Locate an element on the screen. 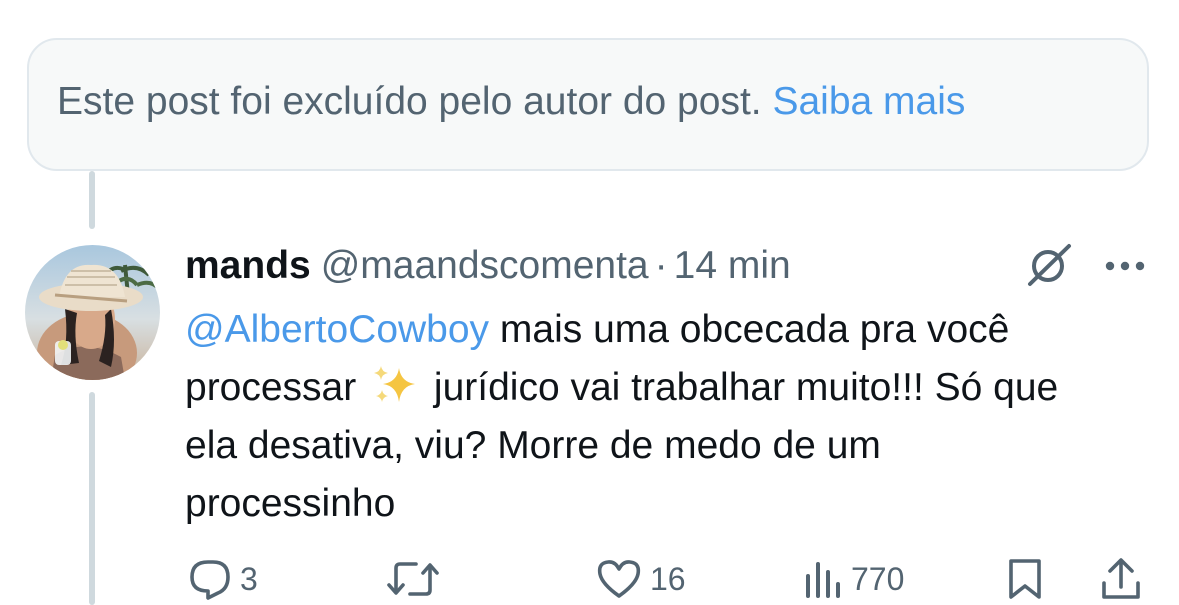 The width and height of the screenshot is (1179, 605). reply-button: 3 is located at coordinates (223, 579).